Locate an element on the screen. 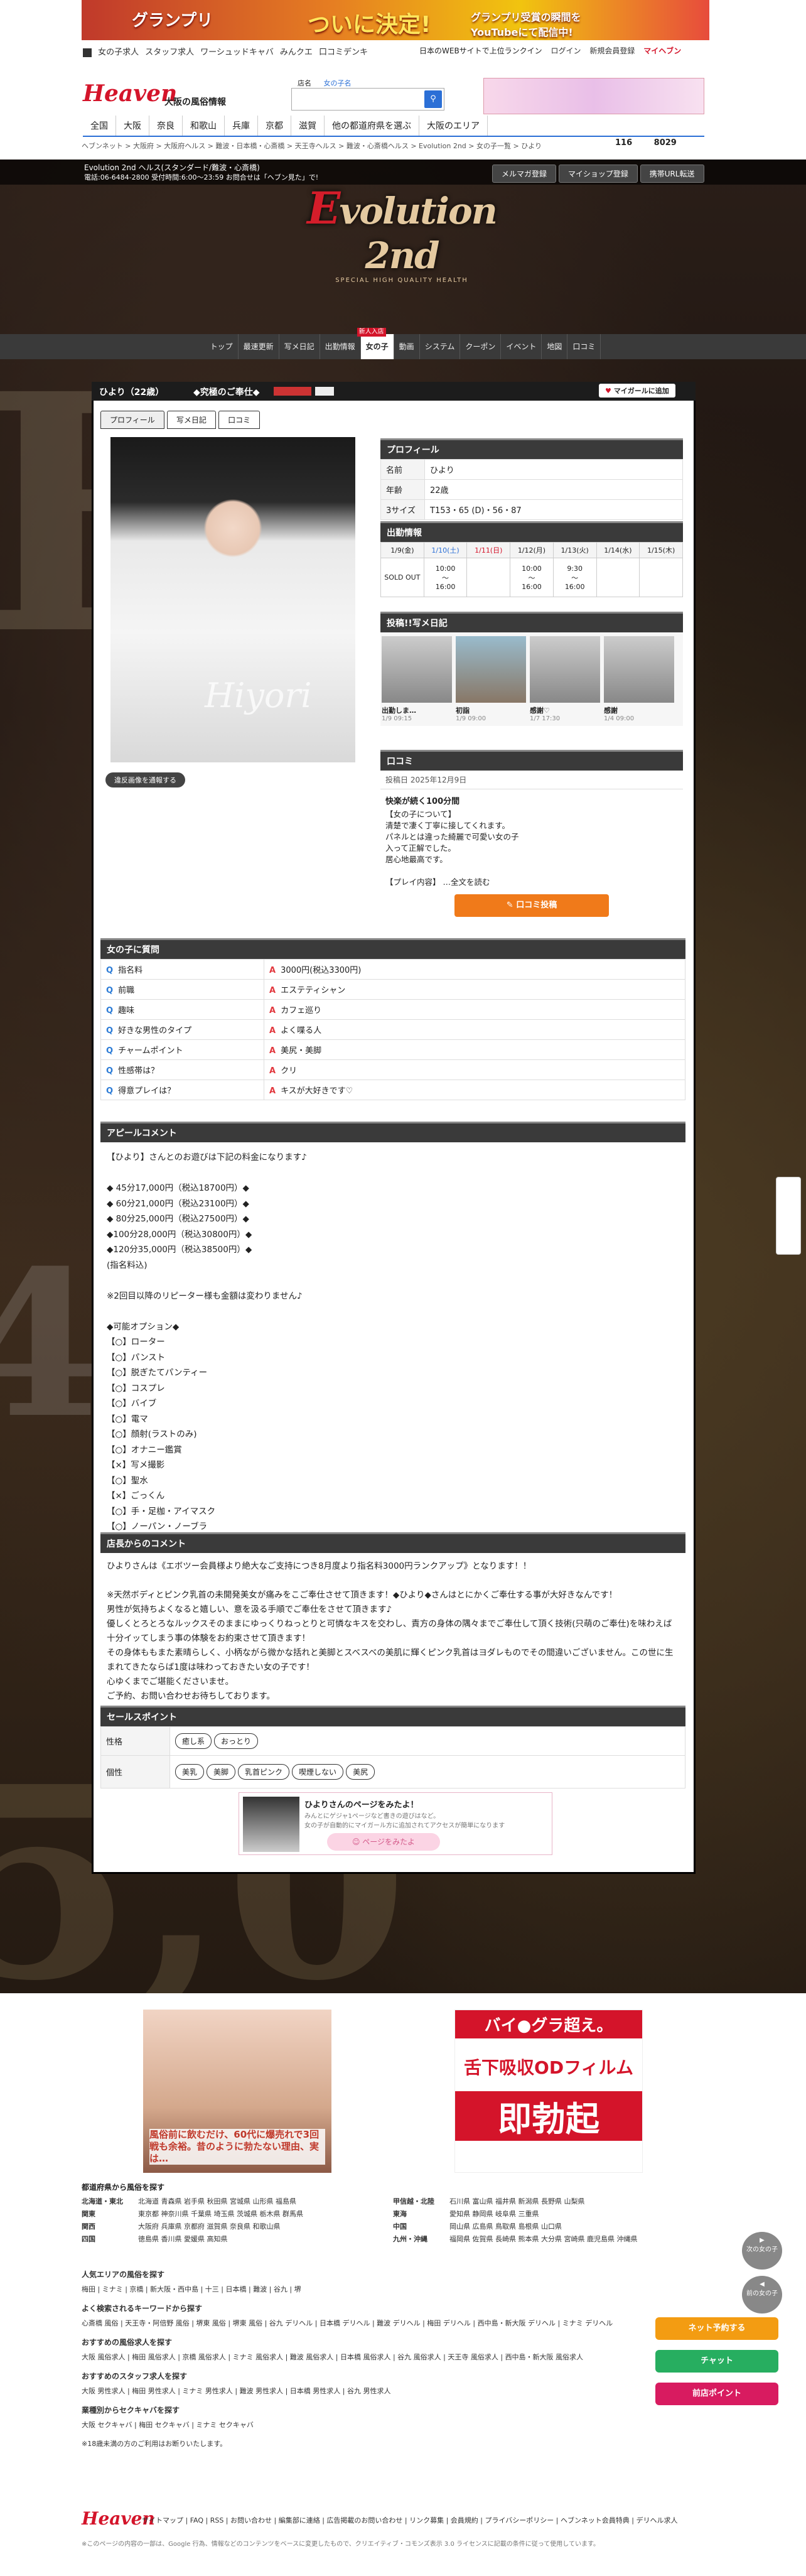 The image size is (806, 2576). schedule-day: 1/14(水) is located at coordinates (618, 550).